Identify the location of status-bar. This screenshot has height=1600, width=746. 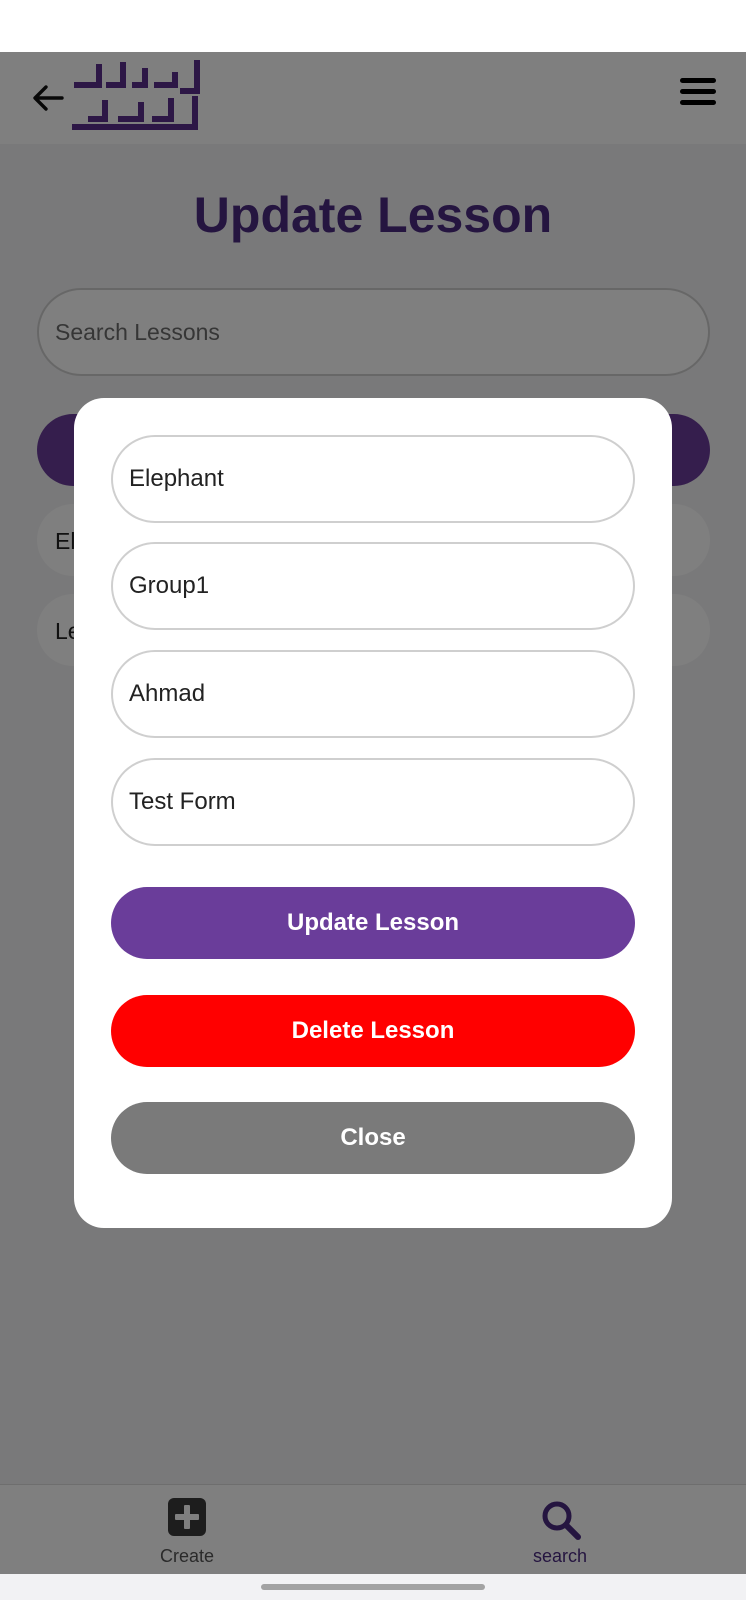
(373, 26).